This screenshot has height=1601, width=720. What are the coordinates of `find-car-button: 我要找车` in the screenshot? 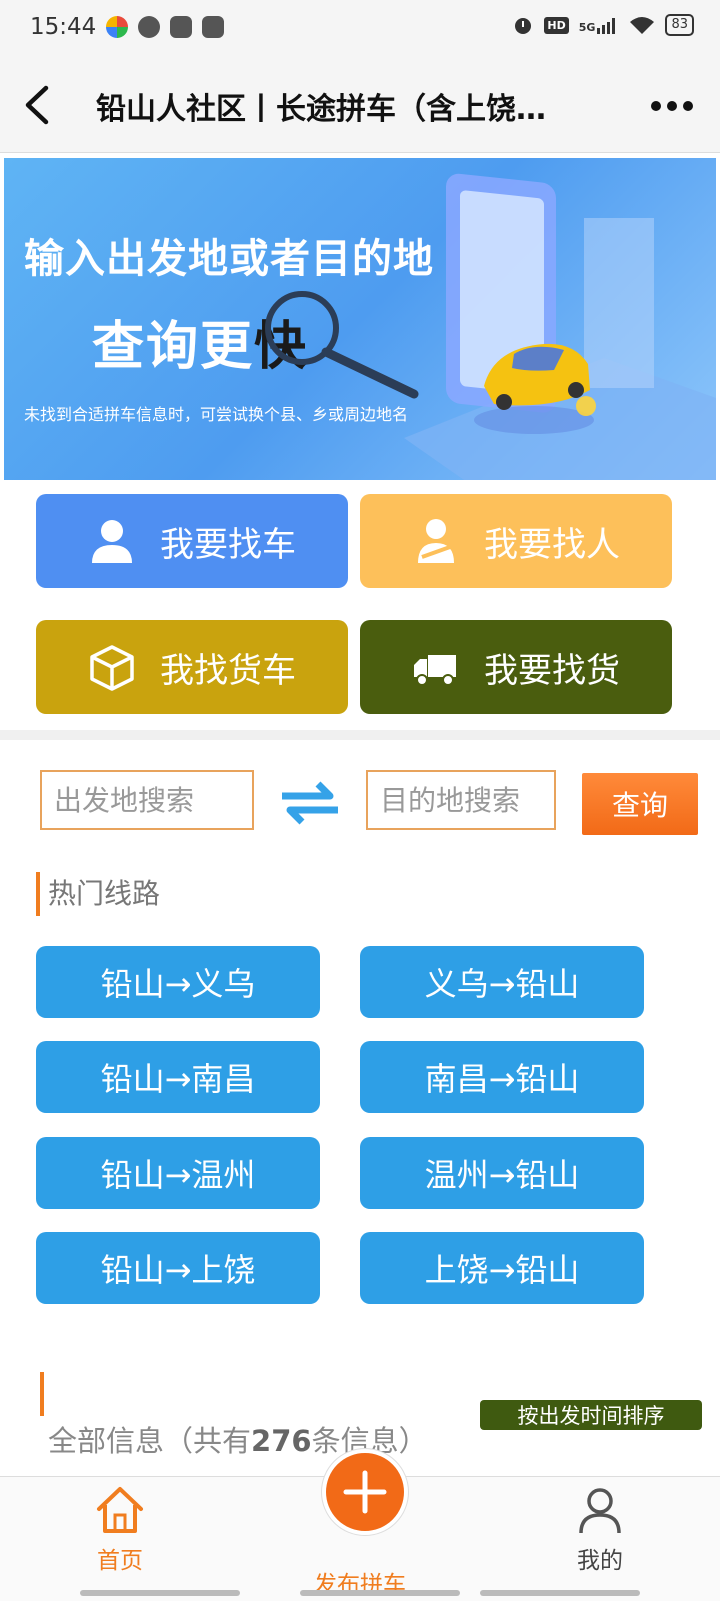 It's located at (192, 541).